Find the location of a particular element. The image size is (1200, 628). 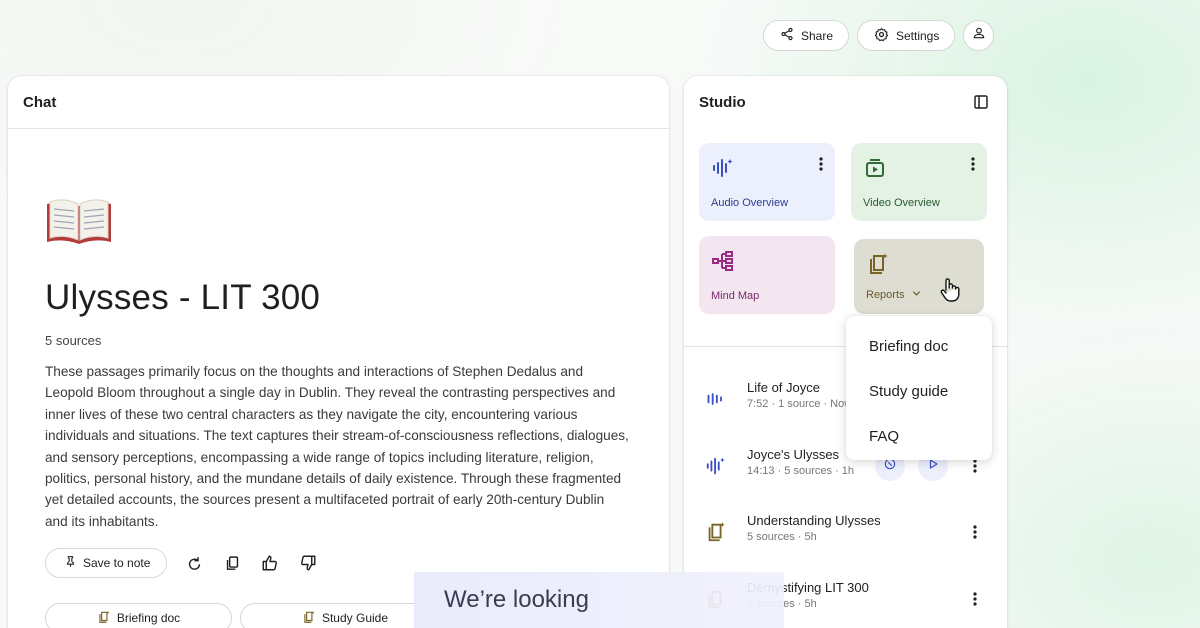

settings-button: Settings is located at coordinates (906, 35).